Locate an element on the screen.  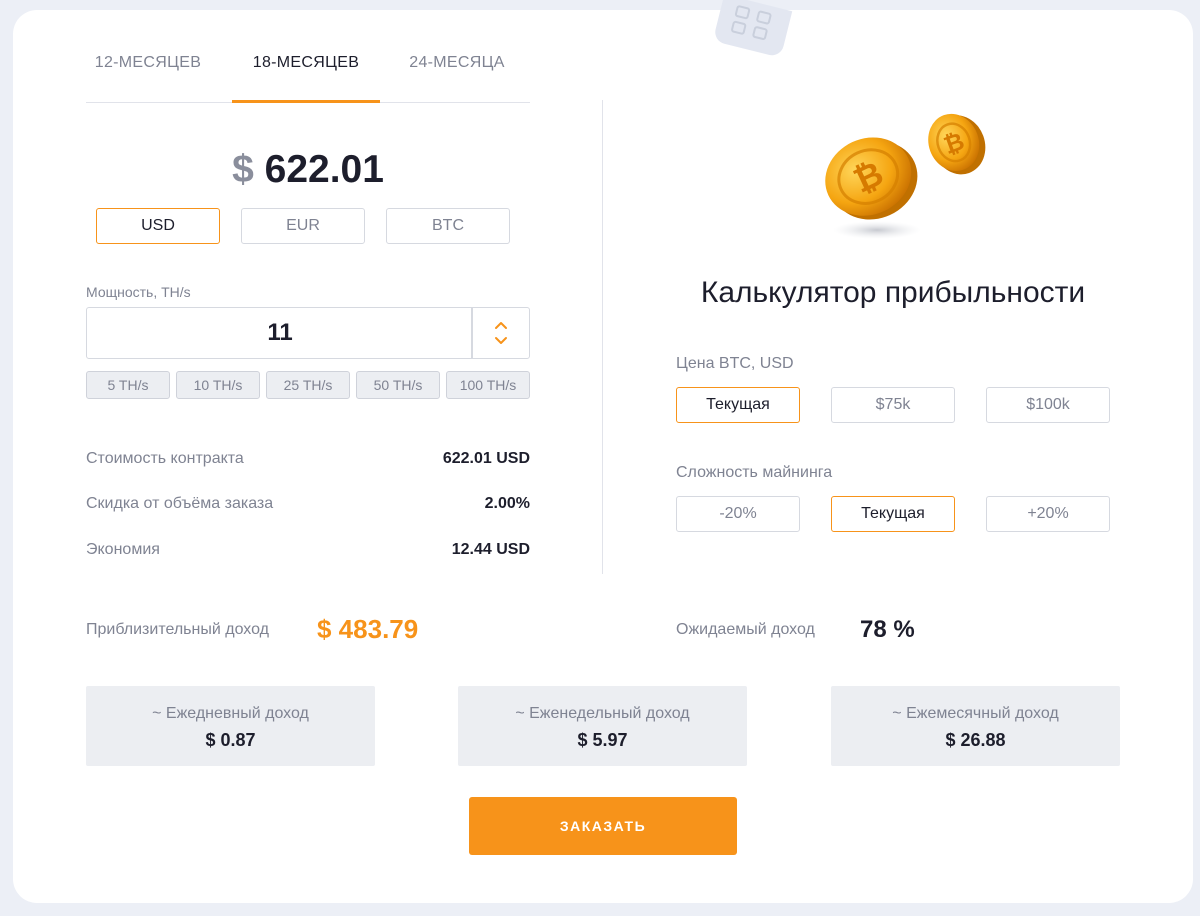
column-divider is located at coordinates (602, 337).